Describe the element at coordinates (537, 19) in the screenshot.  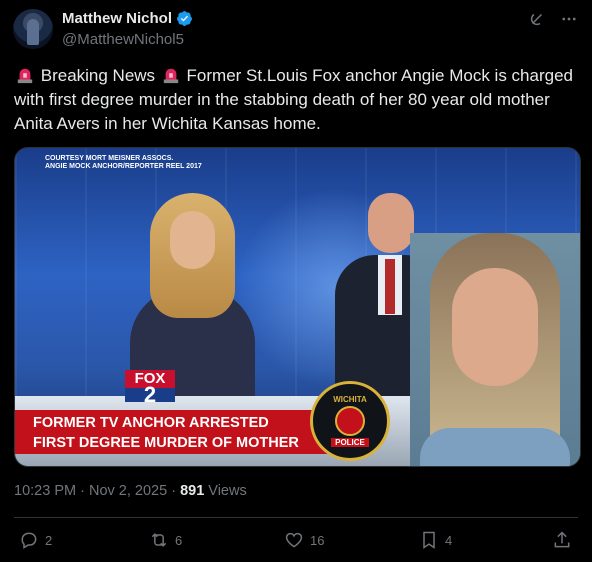
I see `grok-icon` at that location.